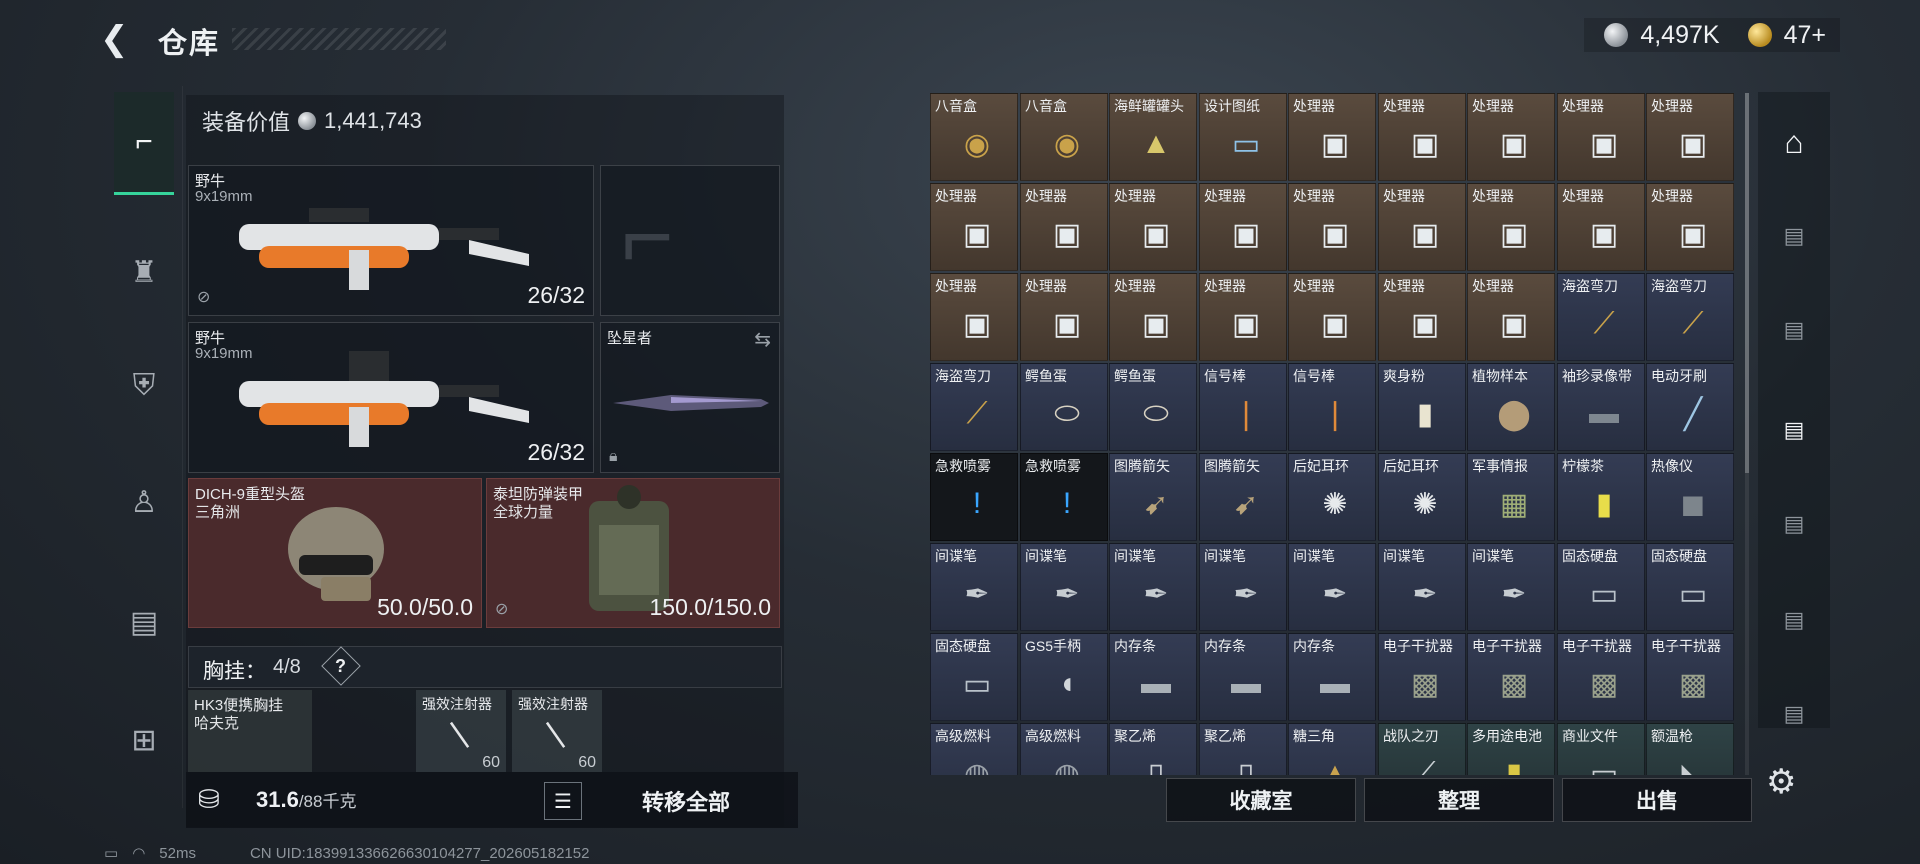 The height and width of the screenshot is (864, 1920). Describe the element at coordinates (144, 272) in the screenshot. I see `helmet-tab: ♜` at that location.